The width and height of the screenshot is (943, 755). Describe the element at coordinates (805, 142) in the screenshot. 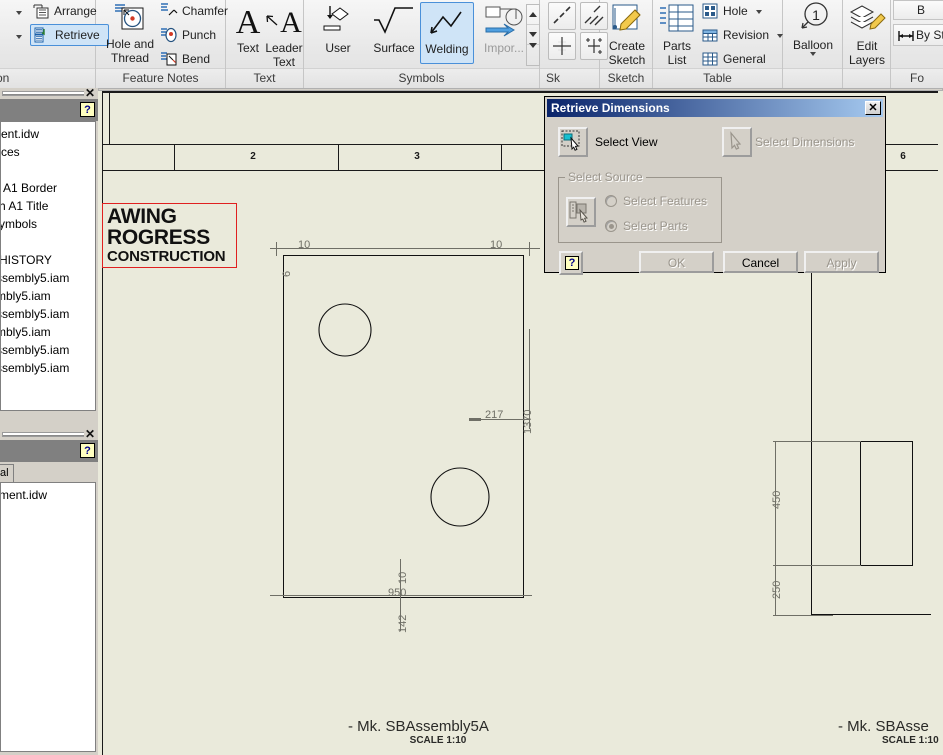

I see `select-dimensions-label: Select Dimensions` at that location.